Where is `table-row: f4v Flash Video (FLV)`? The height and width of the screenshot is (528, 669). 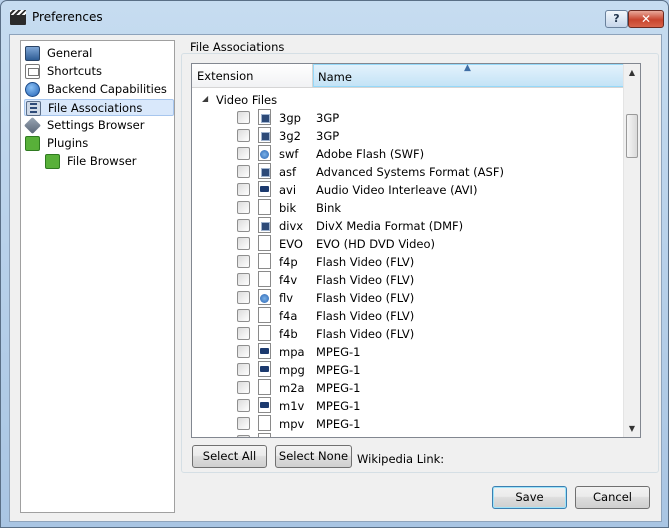
table-row: f4v Flash Video (FLV) is located at coordinates (408, 280).